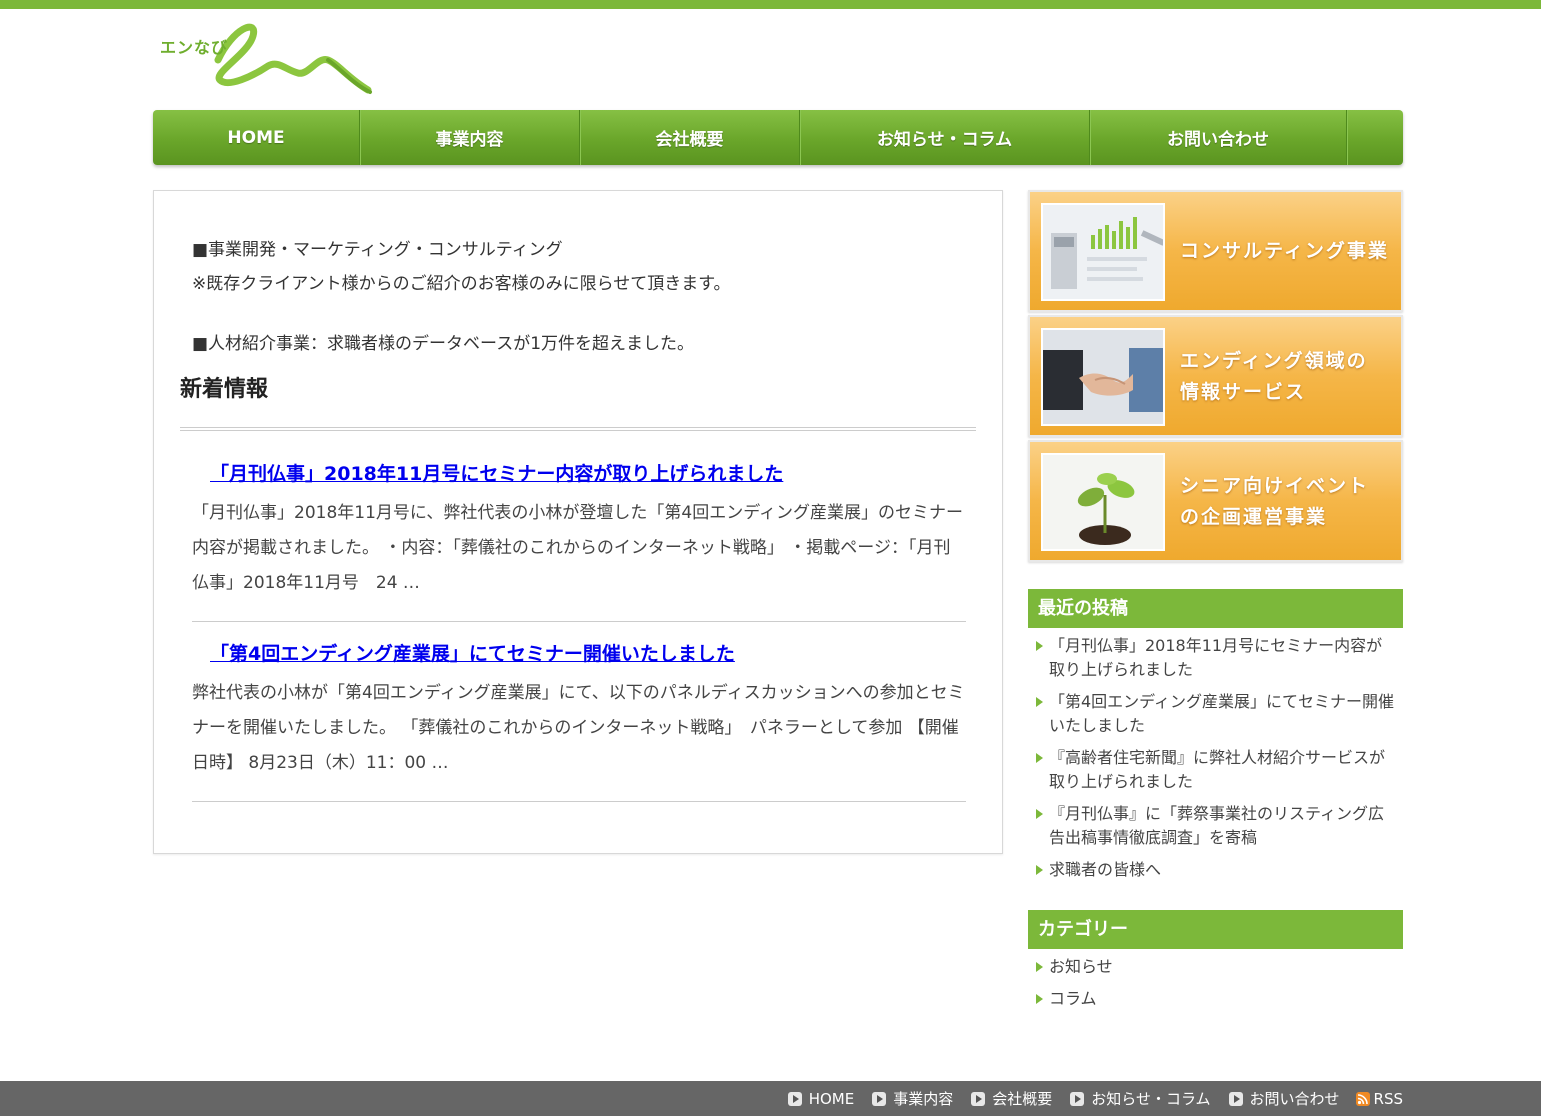 The width and height of the screenshot is (1541, 1116). What do you see at coordinates (470, 137) in the screenshot?
I see `nav-item-business: 事業内容` at bounding box center [470, 137].